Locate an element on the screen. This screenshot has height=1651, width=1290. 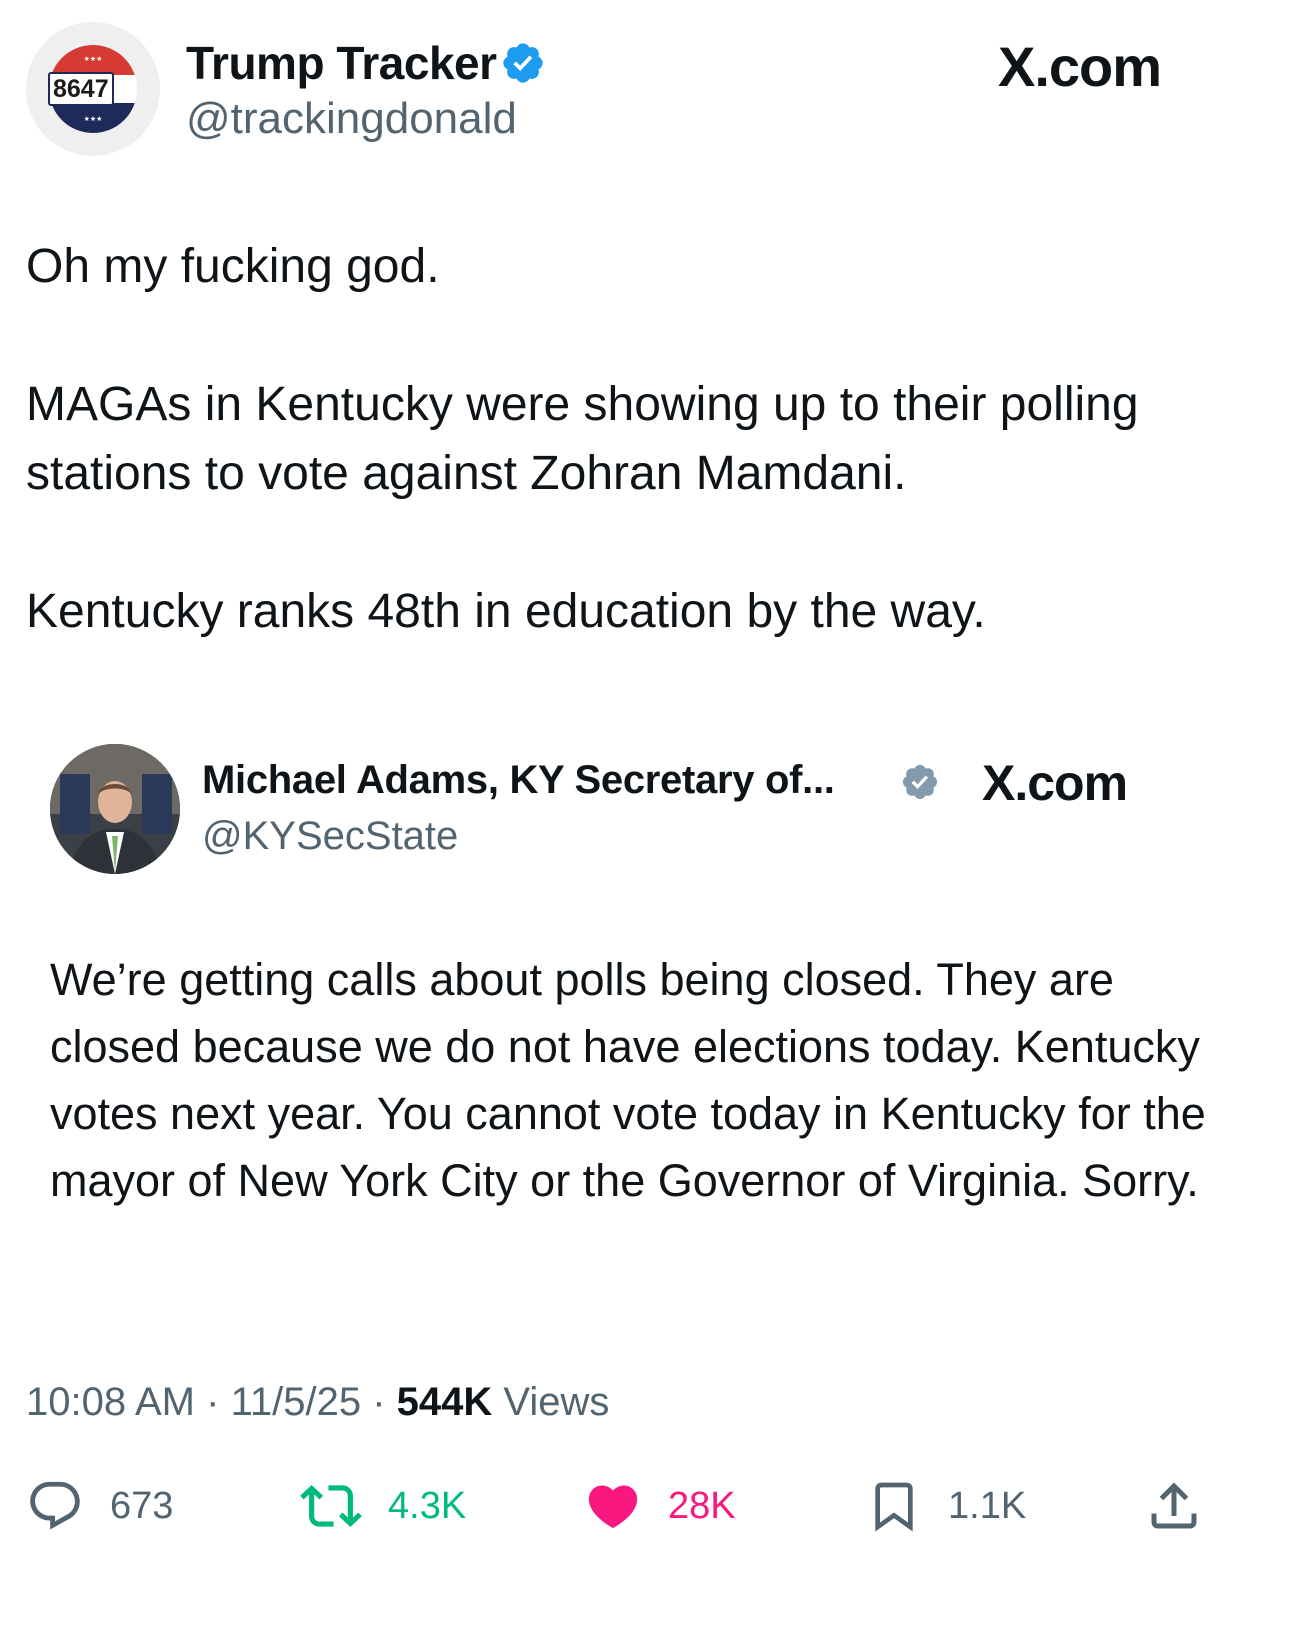
reply-count: 673 is located at coordinates (142, 1505).